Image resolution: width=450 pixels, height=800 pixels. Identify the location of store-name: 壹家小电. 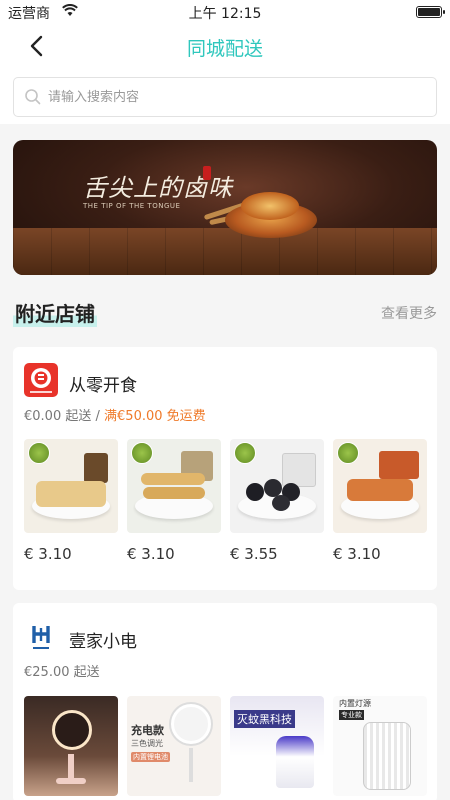
(103, 642).